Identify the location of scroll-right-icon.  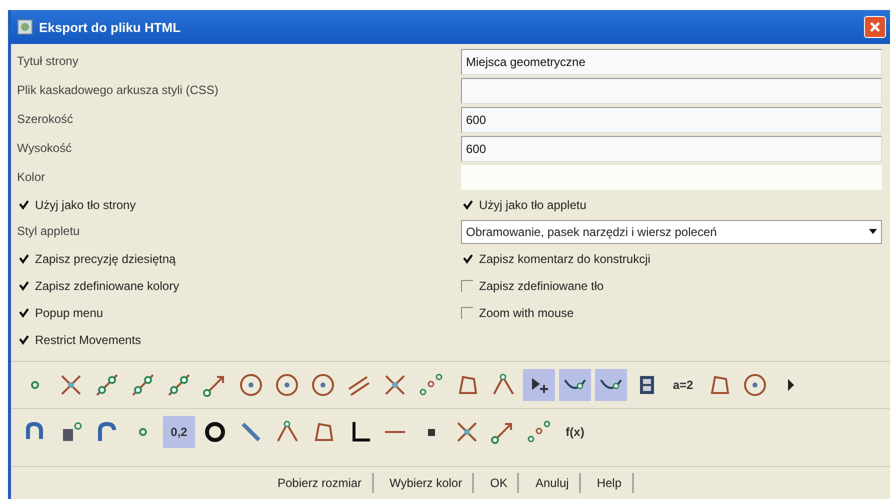
(791, 385).